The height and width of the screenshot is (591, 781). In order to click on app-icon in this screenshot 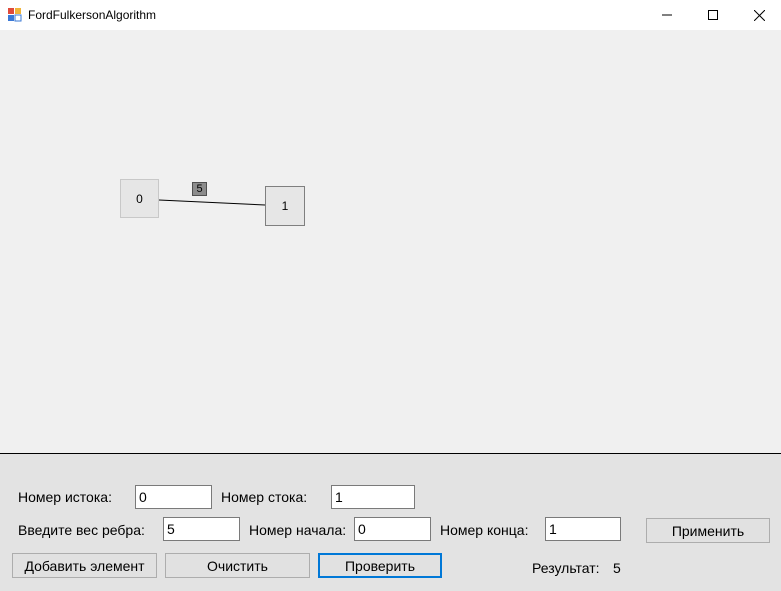, I will do `click(15, 15)`.